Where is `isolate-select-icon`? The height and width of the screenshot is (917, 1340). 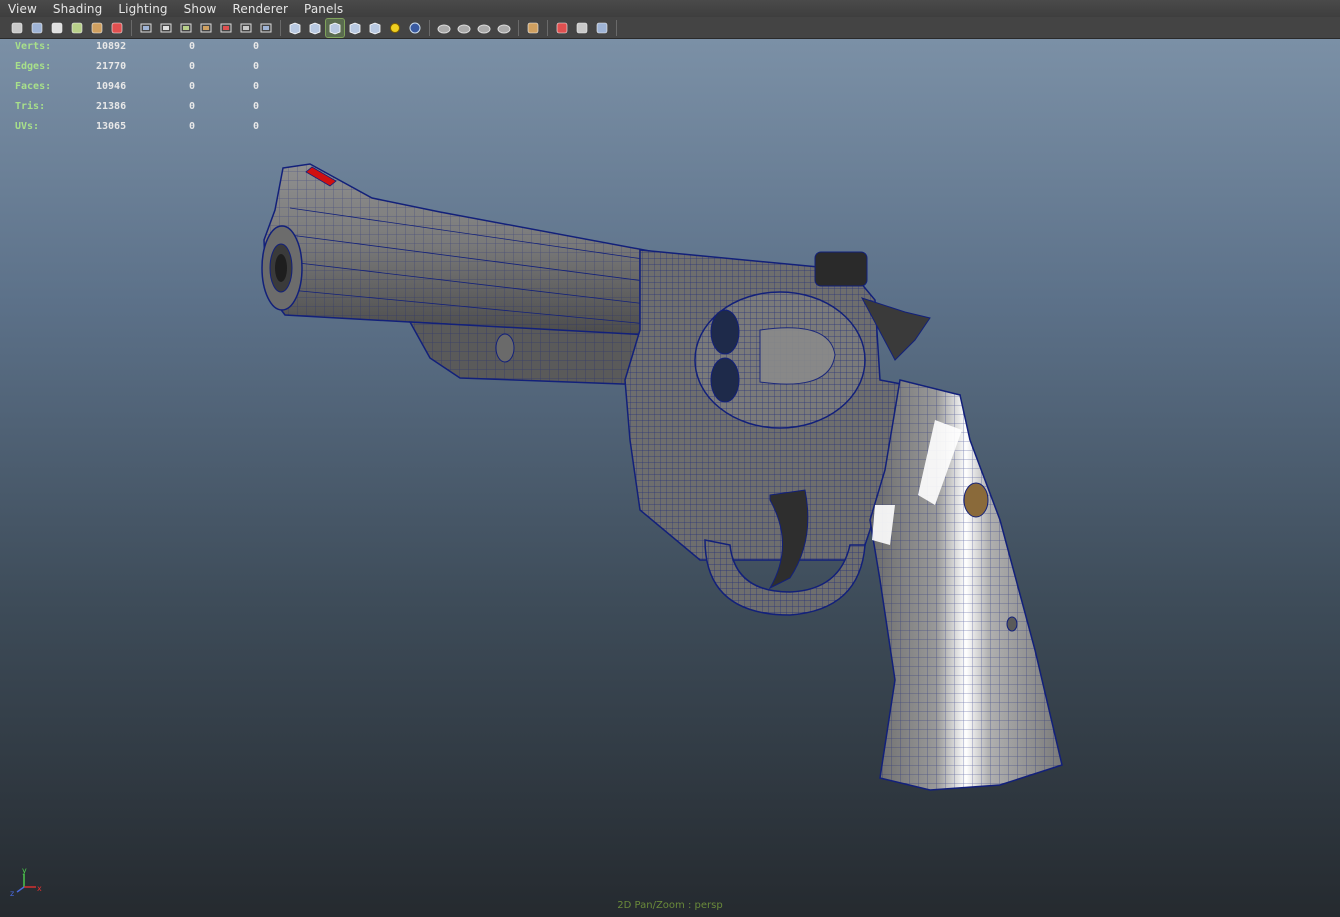 isolate-select-icon is located at coordinates (533, 28).